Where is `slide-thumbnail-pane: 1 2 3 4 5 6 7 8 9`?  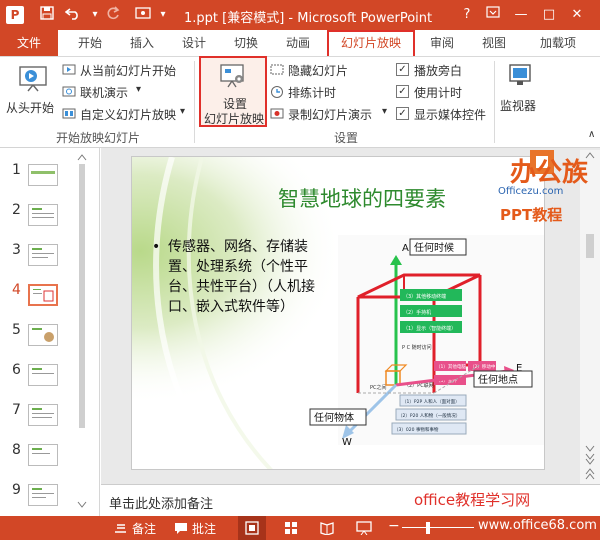 slide-thumbnail-pane: 1 2 3 4 5 6 7 8 9 is located at coordinates (50, 332).